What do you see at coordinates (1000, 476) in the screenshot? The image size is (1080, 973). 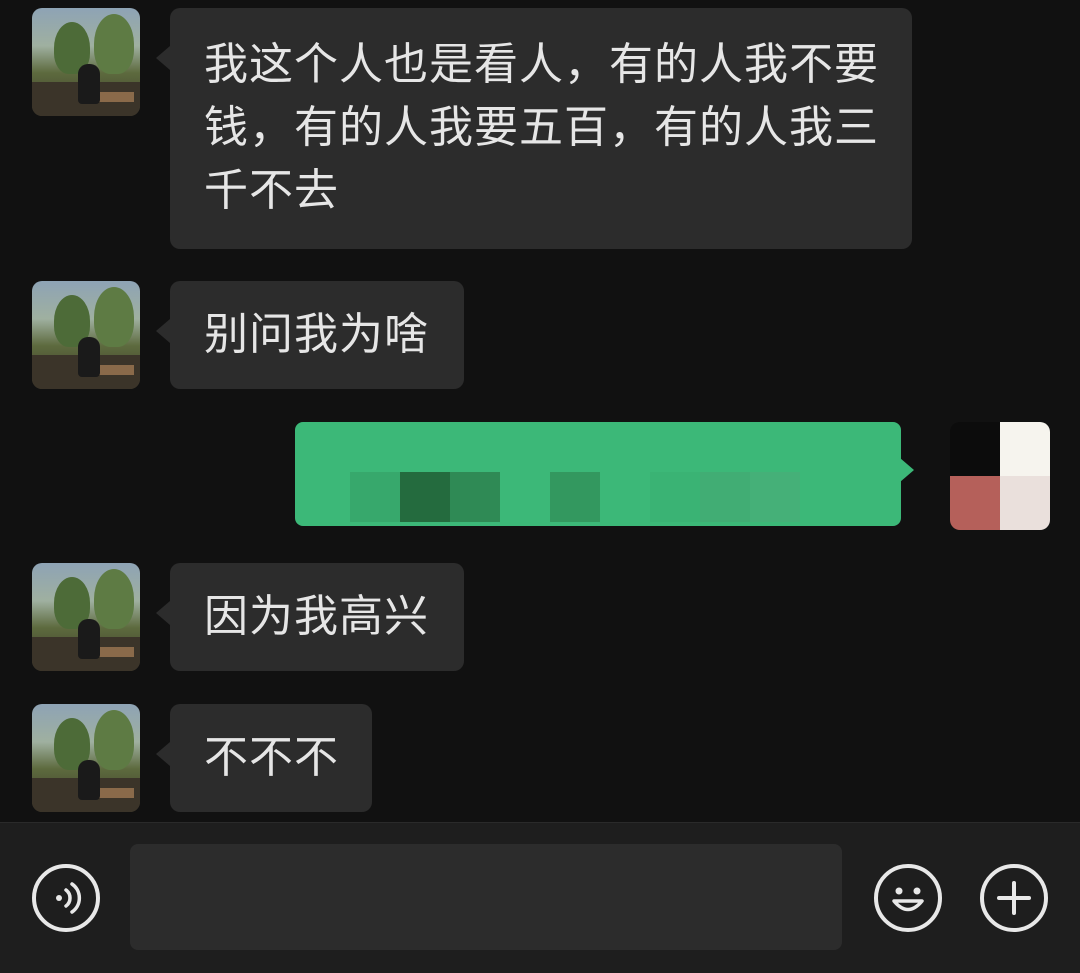 I see `my-avatar` at bounding box center [1000, 476].